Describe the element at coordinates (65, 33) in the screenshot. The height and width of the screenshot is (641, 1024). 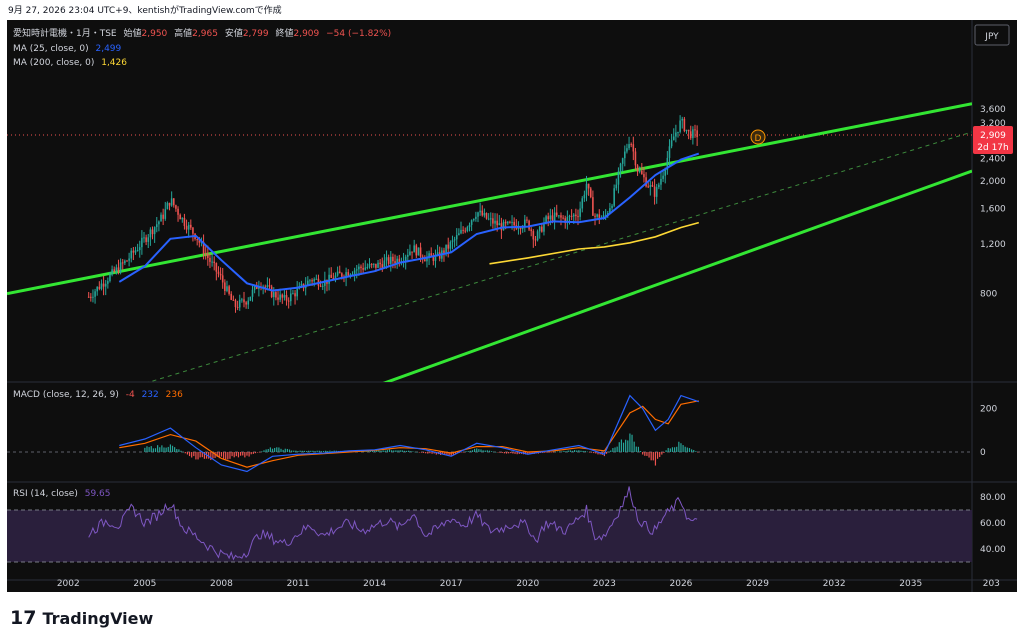
I see `symbol-label: 愛知時計電機・1月・TSE` at that location.